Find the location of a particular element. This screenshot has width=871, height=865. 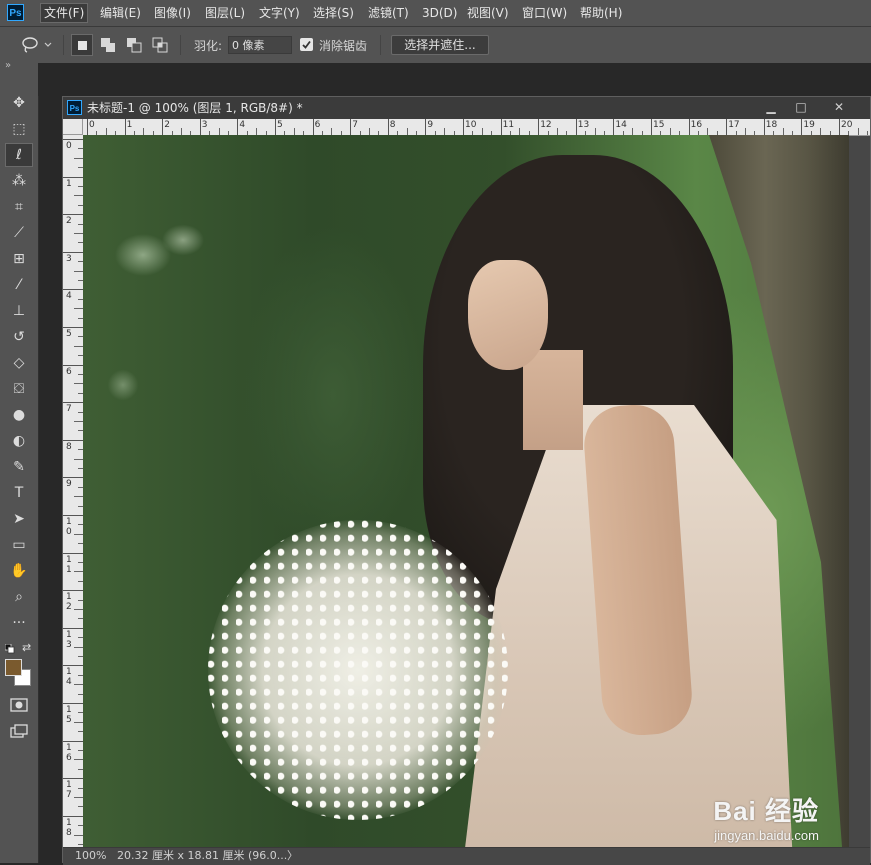

ruler-label: 7 is located at coordinates (69, 409).